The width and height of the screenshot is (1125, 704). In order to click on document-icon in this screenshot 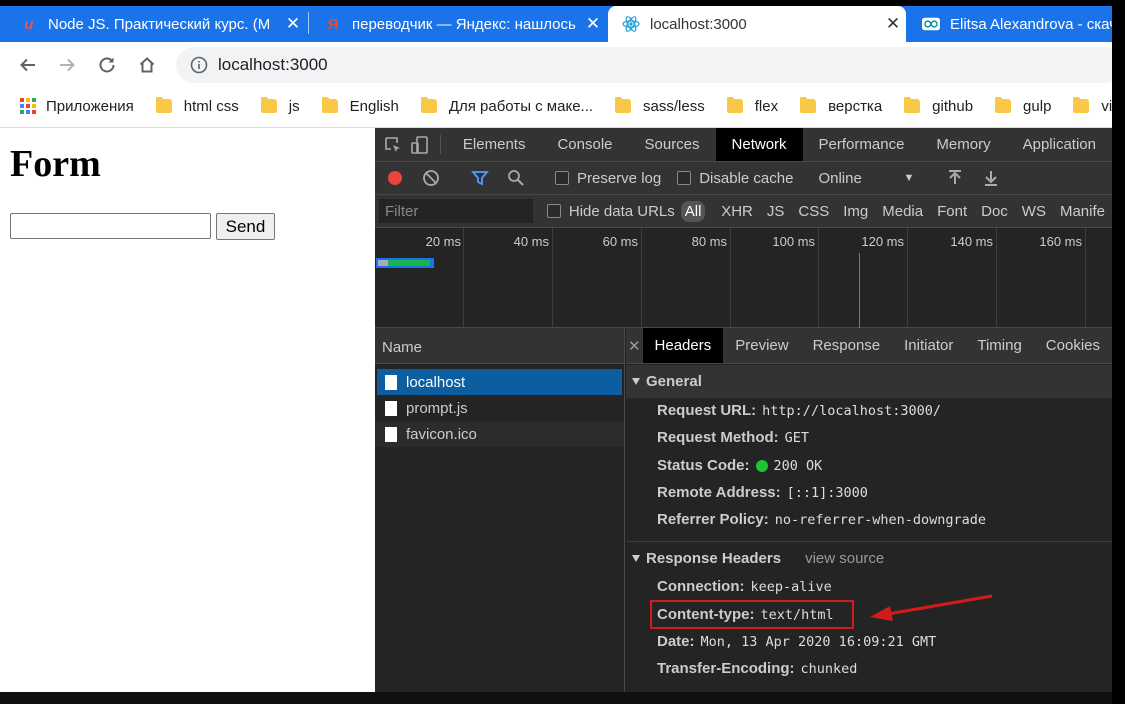, I will do `click(391, 408)`.